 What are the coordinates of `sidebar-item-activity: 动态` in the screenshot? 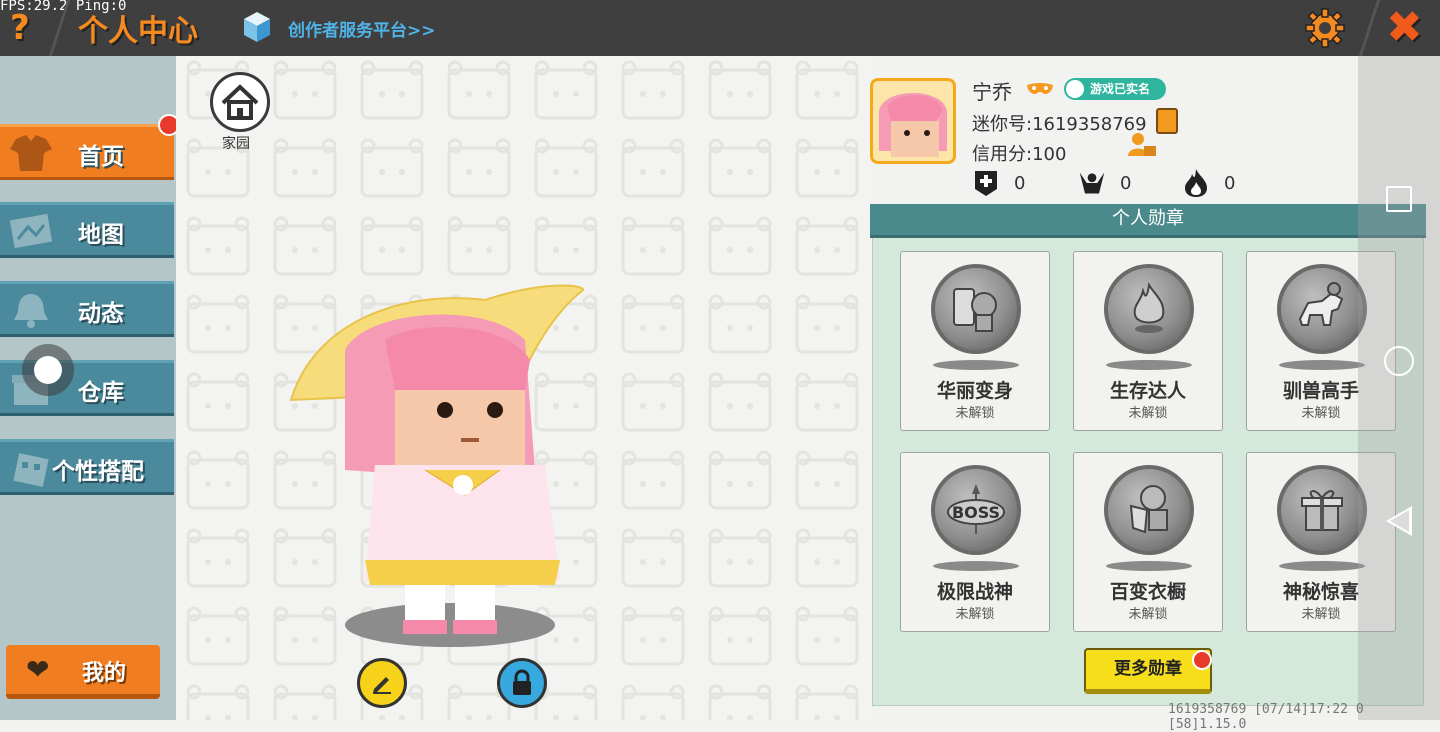 It's located at (87, 309).